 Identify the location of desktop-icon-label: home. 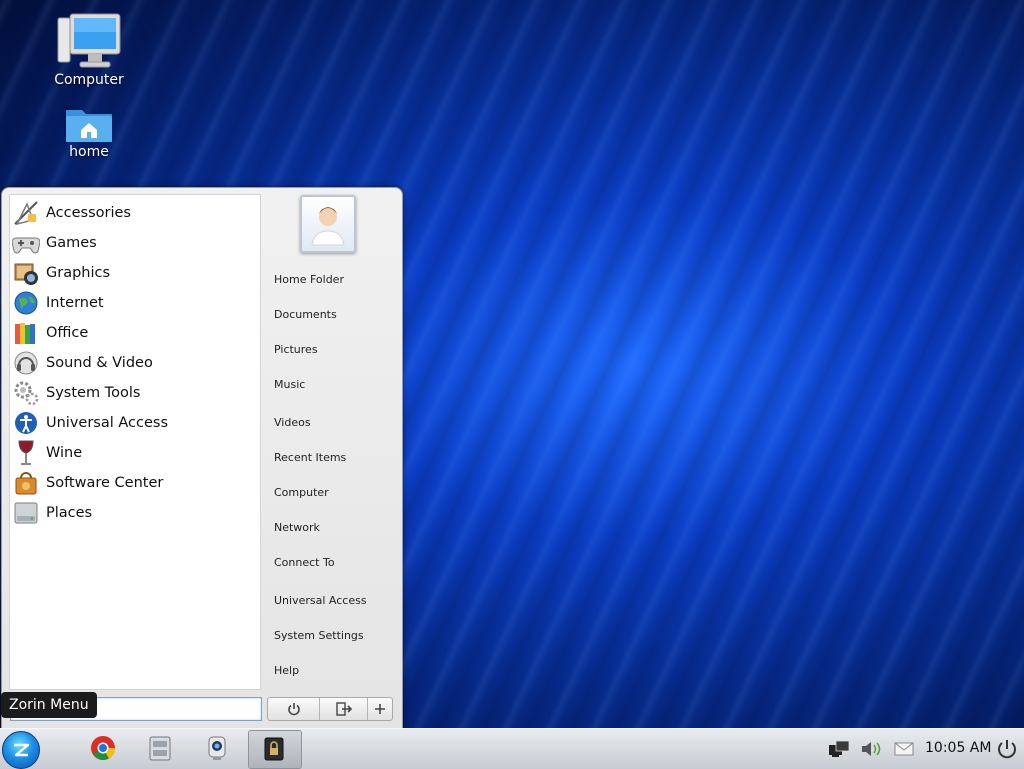
(89, 152).